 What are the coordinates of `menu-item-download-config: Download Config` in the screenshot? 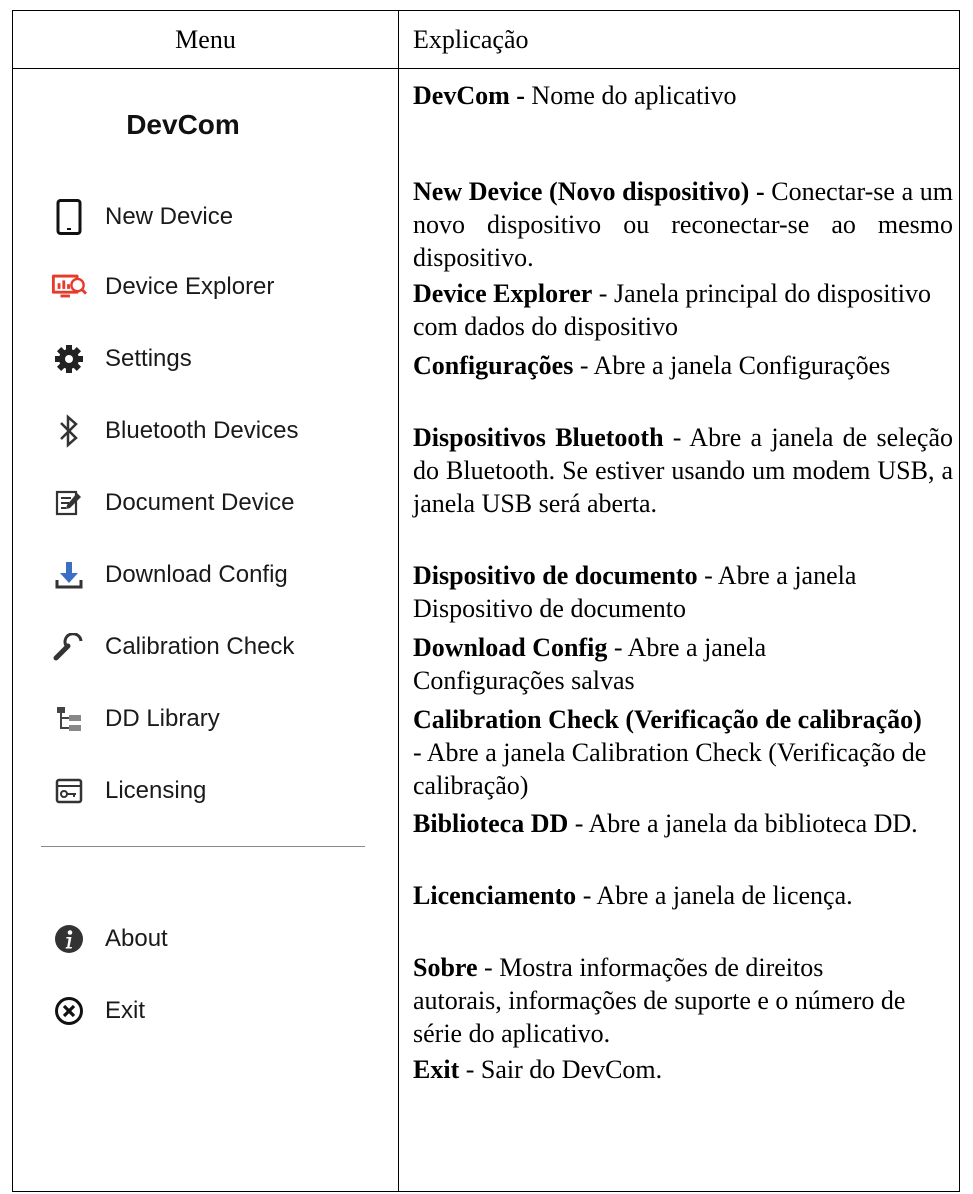 It's located at (169, 575).